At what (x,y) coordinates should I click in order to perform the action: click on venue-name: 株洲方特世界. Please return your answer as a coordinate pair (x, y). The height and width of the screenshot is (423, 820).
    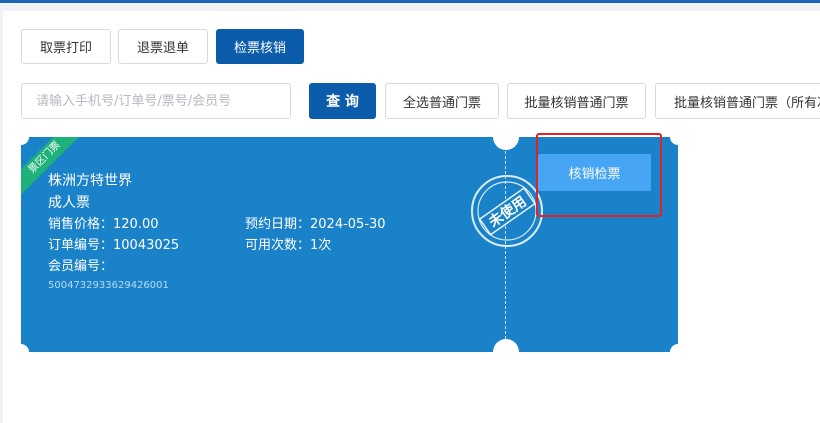
    Looking at the image, I should click on (90, 181).